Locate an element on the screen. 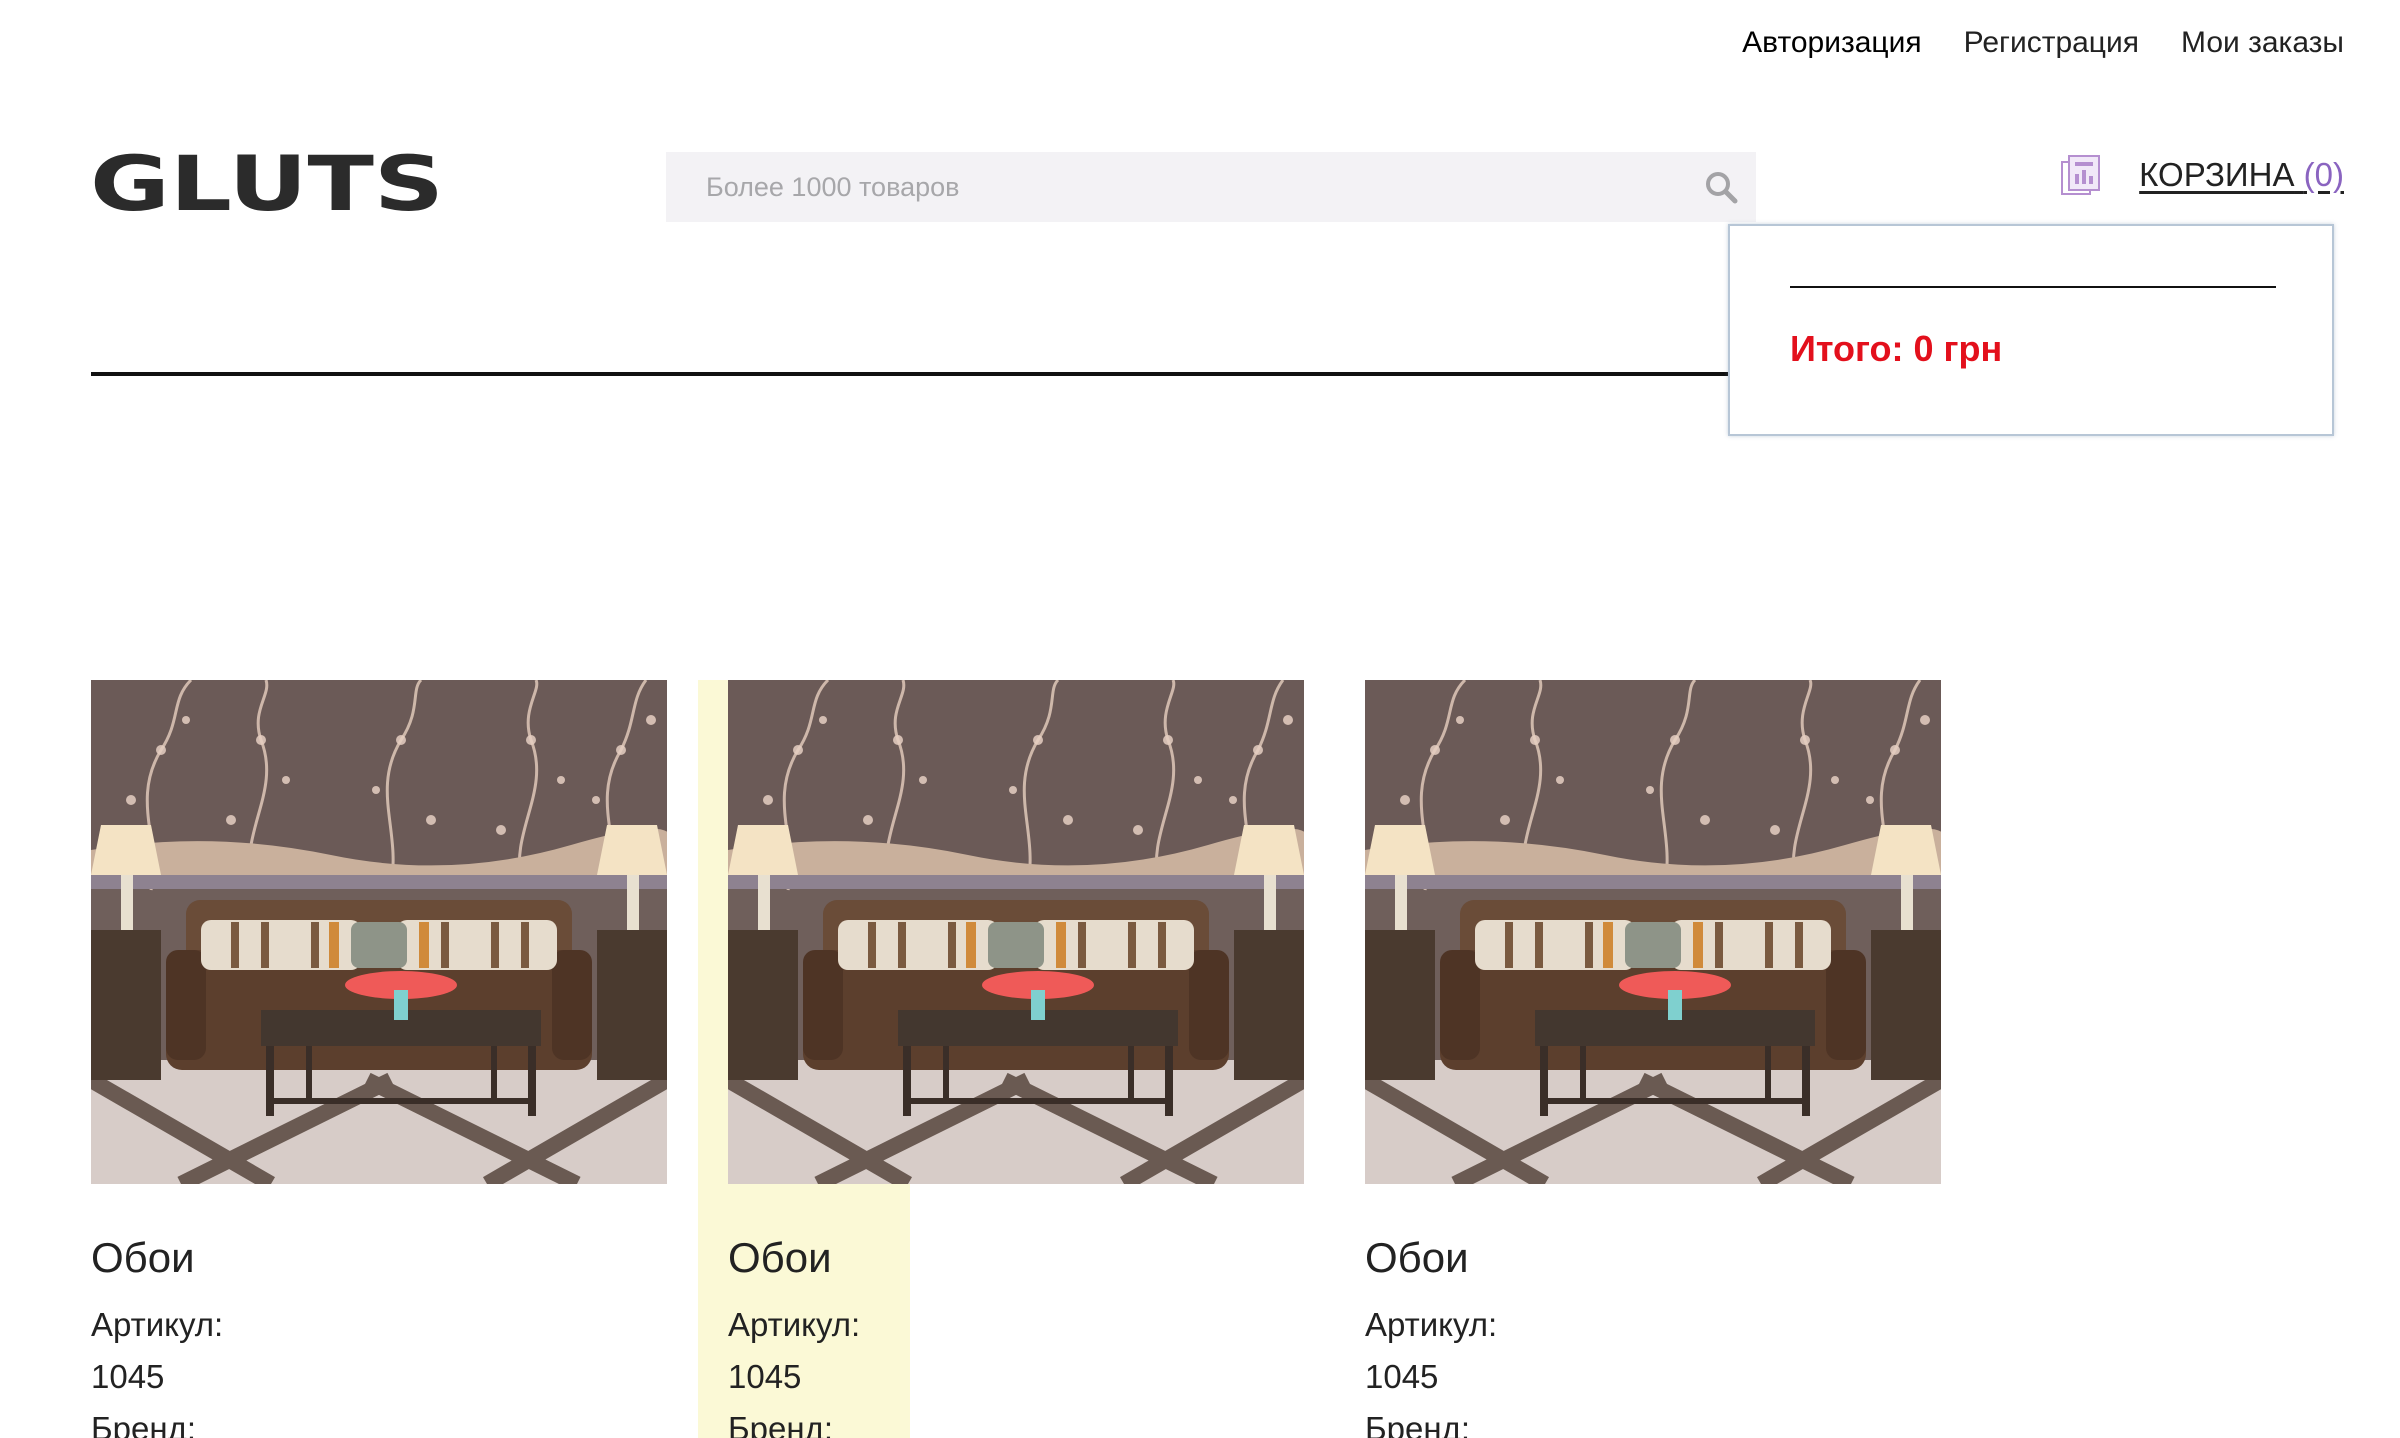  top-nav: Авторизация Регистрация Мои заказы is located at coordinates (2043, 43).